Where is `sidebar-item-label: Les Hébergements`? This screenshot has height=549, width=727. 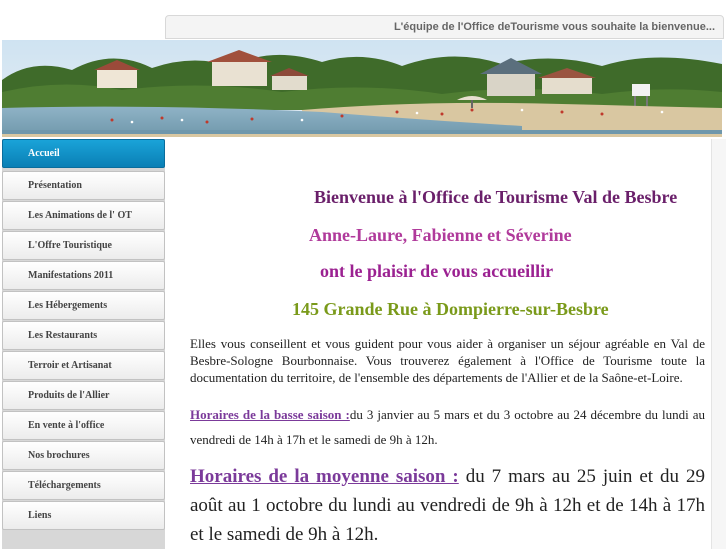 sidebar-item-label: Les Hébergements is located at coordinates (68, 305).